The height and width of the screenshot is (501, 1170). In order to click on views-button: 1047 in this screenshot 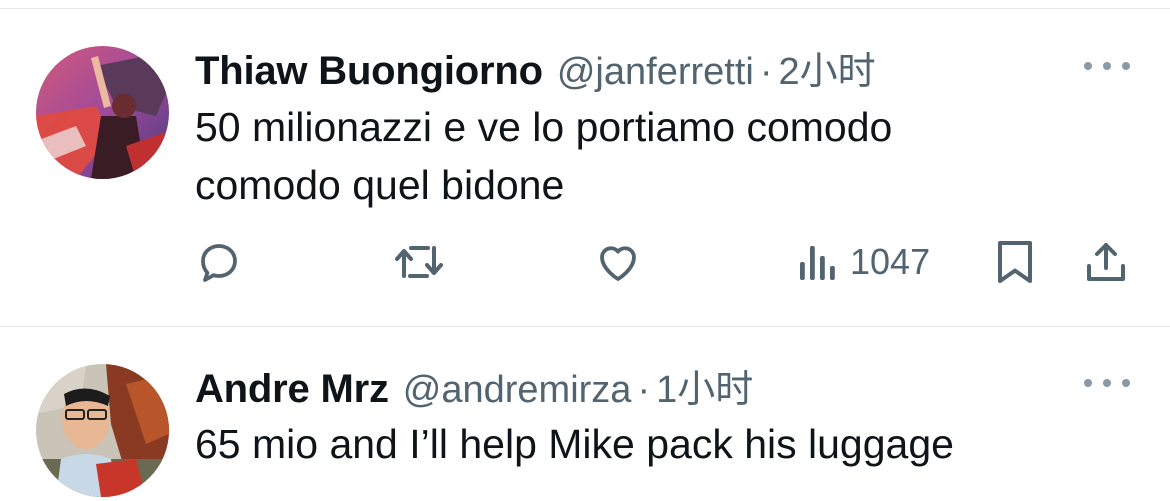, I will do `click(863, 262)`.